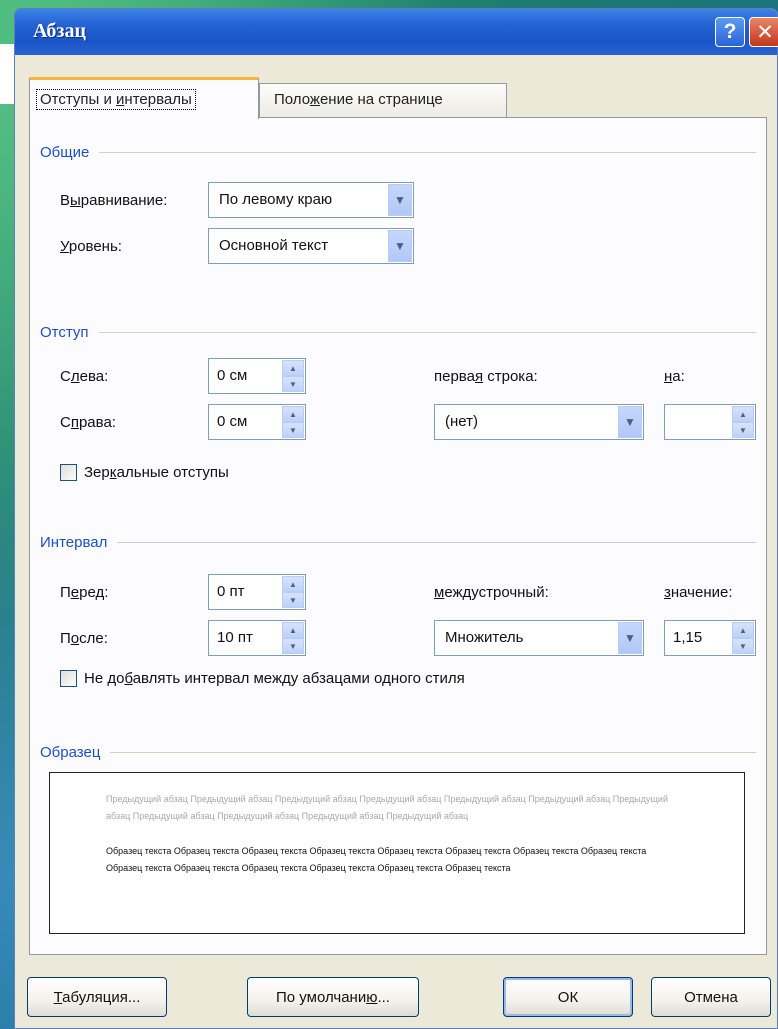 The height and width of the screenshot is (1029, 778). I want to click on mirror-indents-label: Зеркальные отступы, so click(156, 472).